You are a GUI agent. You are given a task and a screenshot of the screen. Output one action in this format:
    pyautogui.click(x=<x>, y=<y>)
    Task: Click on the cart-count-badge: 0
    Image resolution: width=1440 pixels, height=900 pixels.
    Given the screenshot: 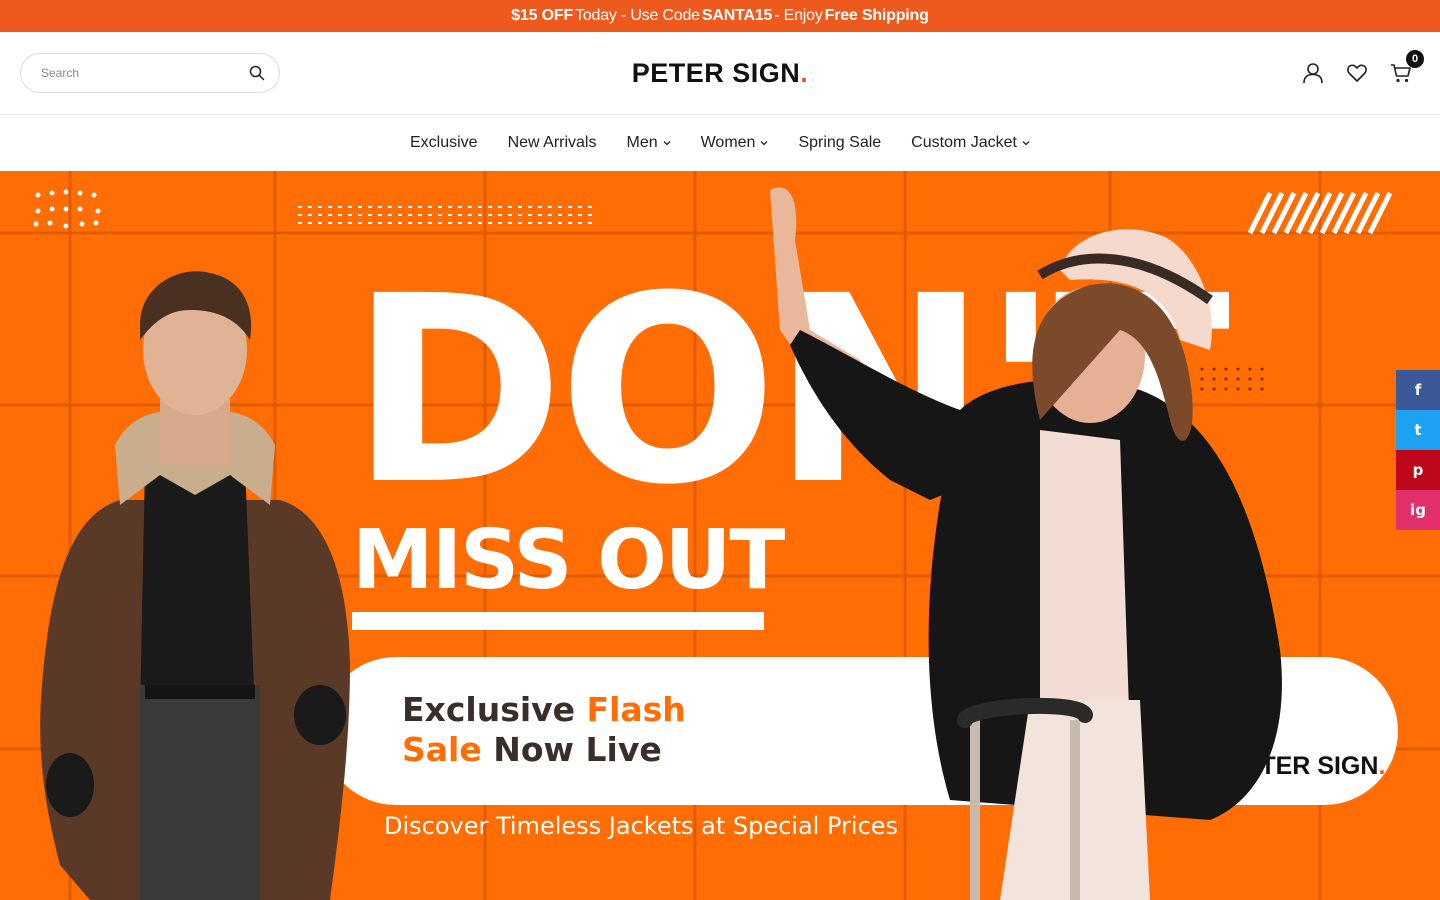 What is the action you would take?
    pyautogui.click(x=1415, y=59)
    